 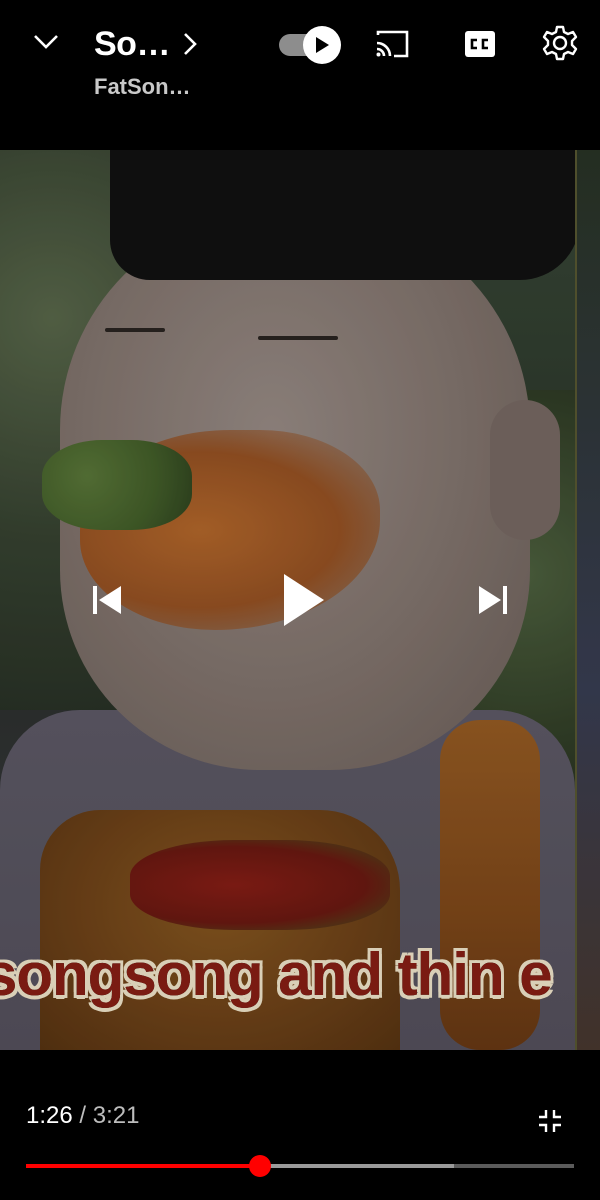 I want to click on play-button, so click(x=304, y=600).